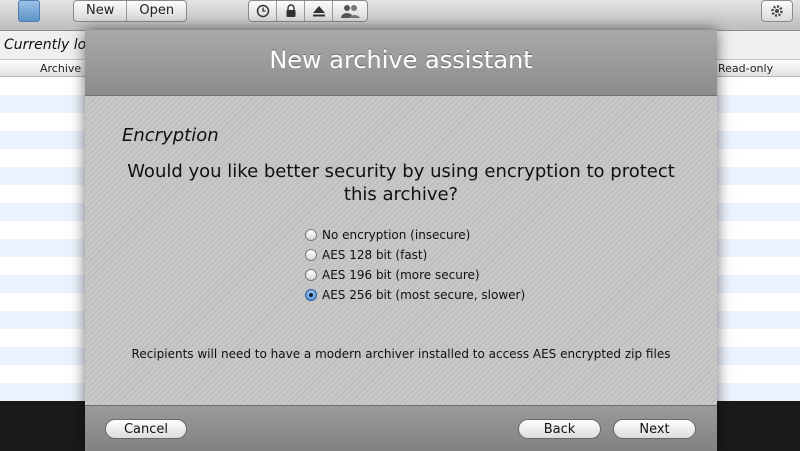 This screenshot has width=800, height=451. I want to click on settings-button-group, so click(777, 11).